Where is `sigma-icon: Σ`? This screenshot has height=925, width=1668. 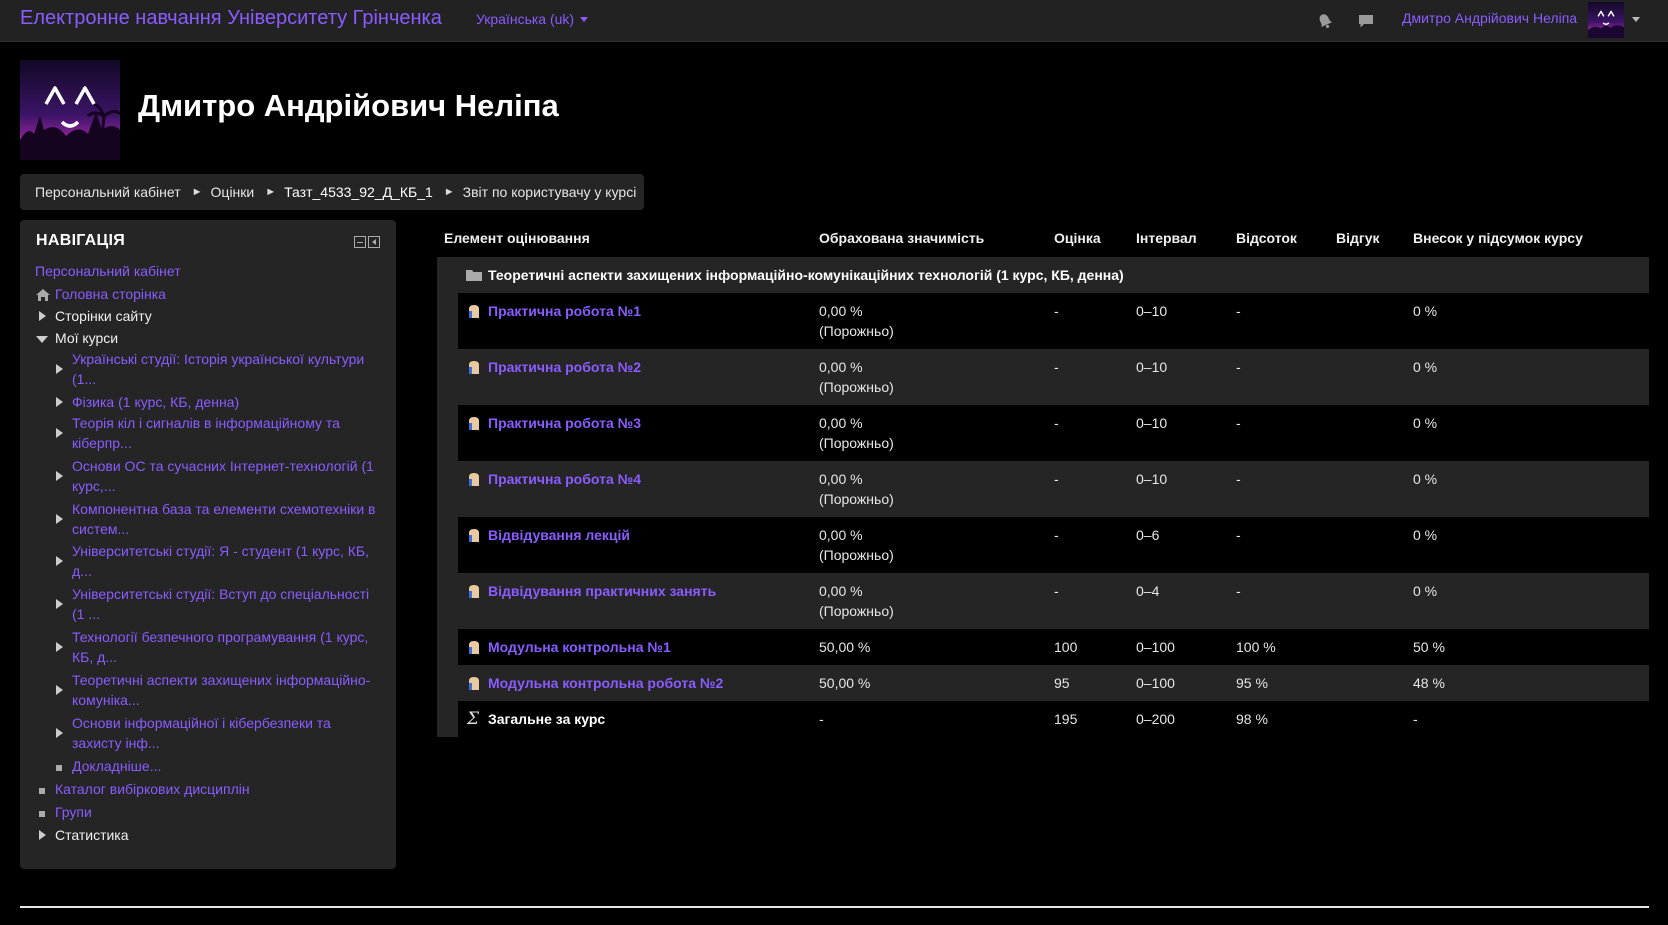 sigma-icon: Σ is located at coordinates (473, 719).